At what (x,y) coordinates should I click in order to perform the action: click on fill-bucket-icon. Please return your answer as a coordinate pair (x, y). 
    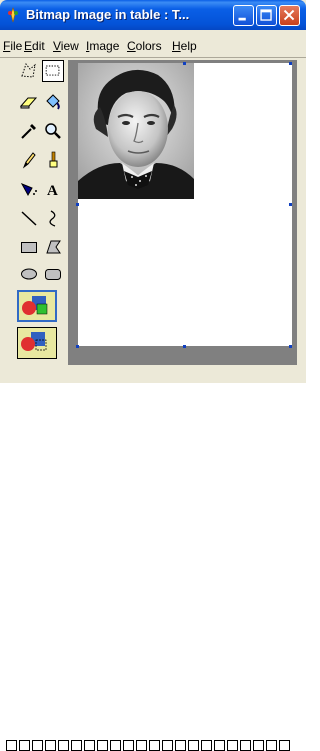
    Looking at the image, I should click on (53, 102).